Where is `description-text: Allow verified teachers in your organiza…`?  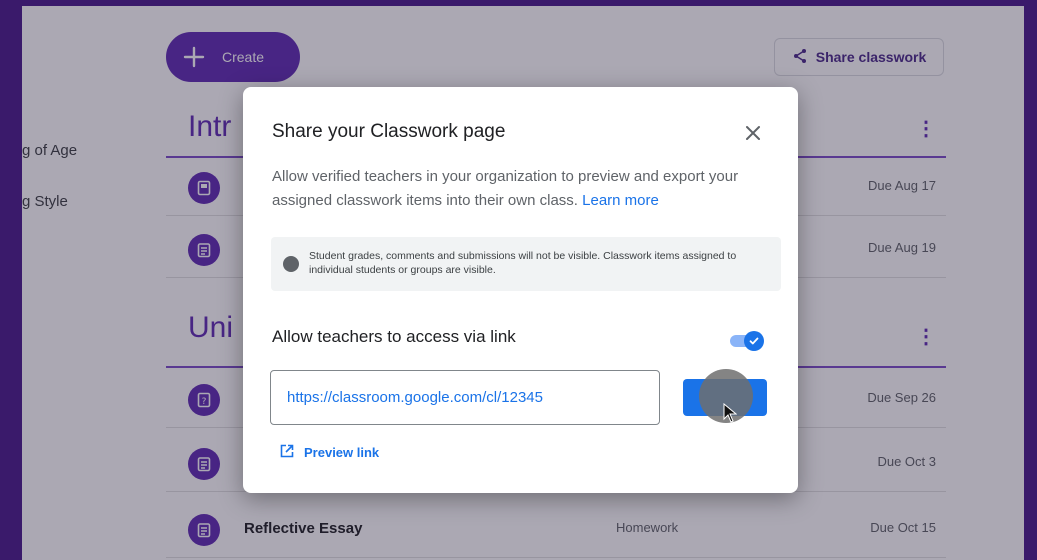
description-text: Allow verified teachers in your organiza… is located at coordinates (505, 188).